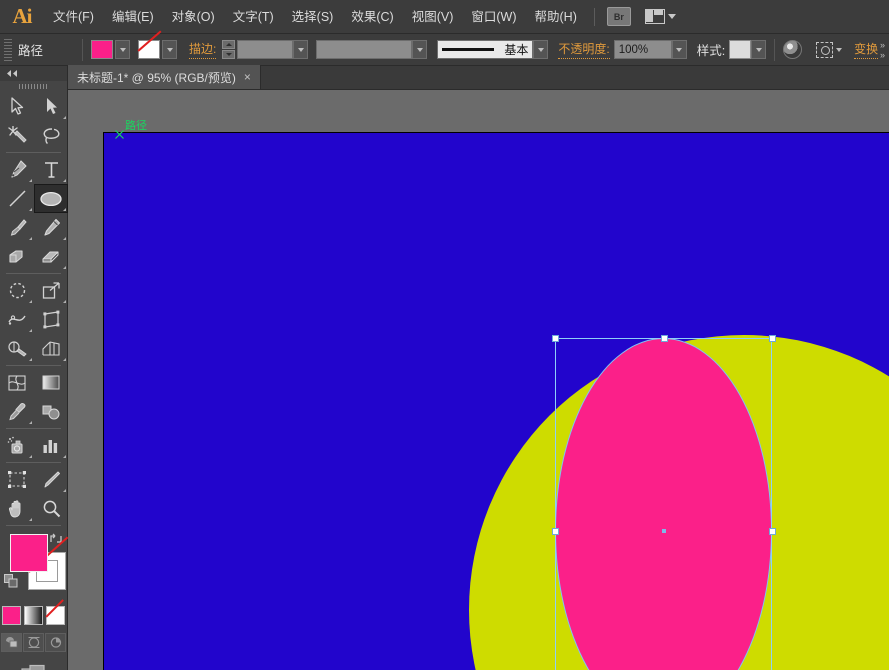  What do you see at coordinates (51, 382) in the screenshot?
I see `gradient-tool` at bounding box center [51, 382].